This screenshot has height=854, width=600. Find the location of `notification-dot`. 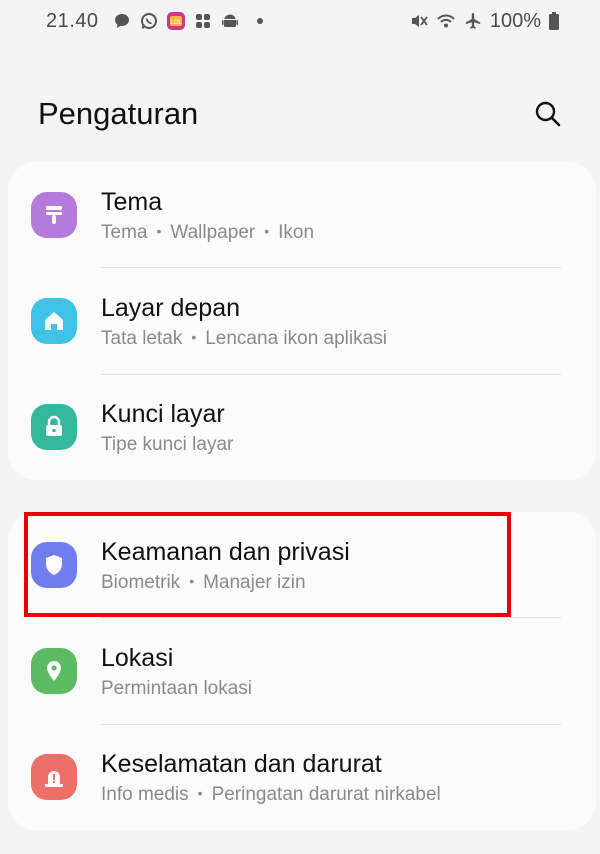

notification-dot is located at coordinates (259, 21).